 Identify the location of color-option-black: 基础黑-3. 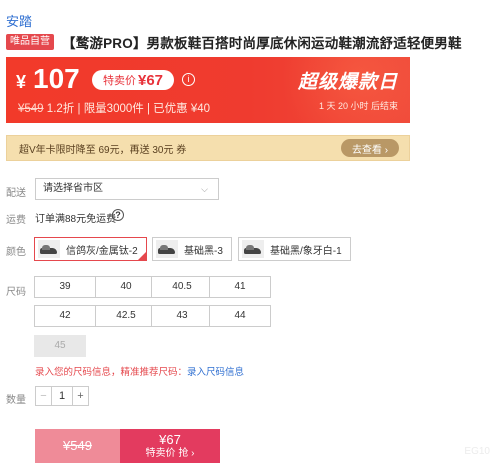
(192, 249).